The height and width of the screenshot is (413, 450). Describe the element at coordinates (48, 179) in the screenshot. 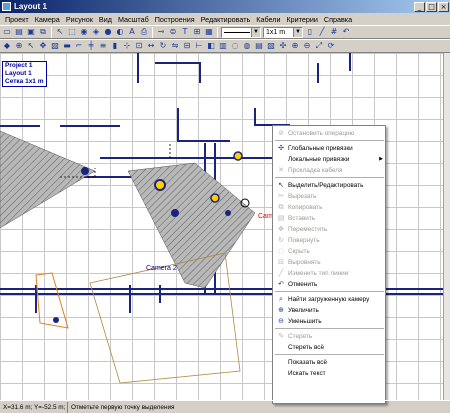

I see `view-zone` at that location.